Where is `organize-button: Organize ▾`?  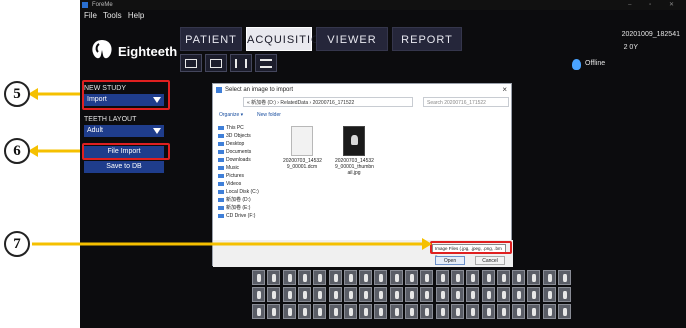
organize-button: Organize ▾ is located at coordinates (231, 115).